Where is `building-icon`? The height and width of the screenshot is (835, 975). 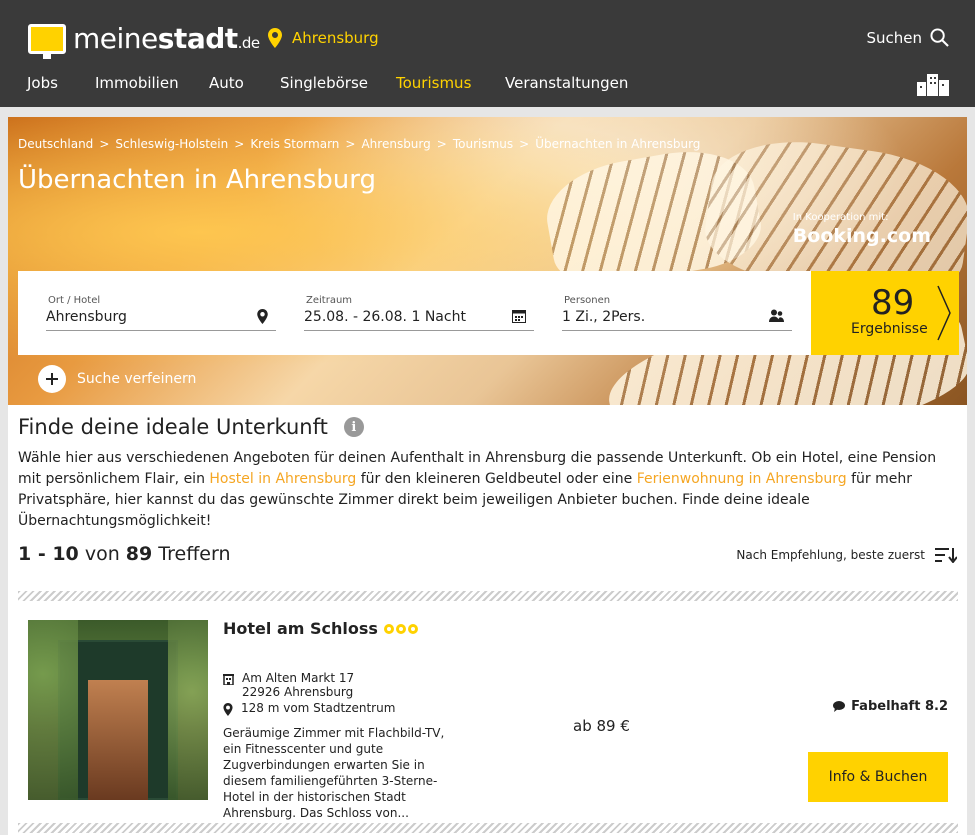
building-icon is located at coordinates (228, 679).